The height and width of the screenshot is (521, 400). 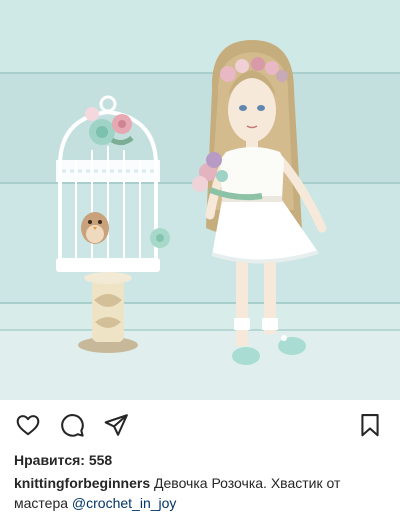 I want to click on save-button, so click(x=370, y=425).